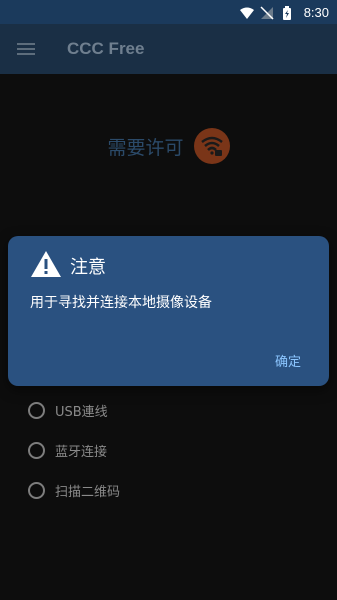  I want to click on option-label: 蓝牙连接, so click(81, 452).